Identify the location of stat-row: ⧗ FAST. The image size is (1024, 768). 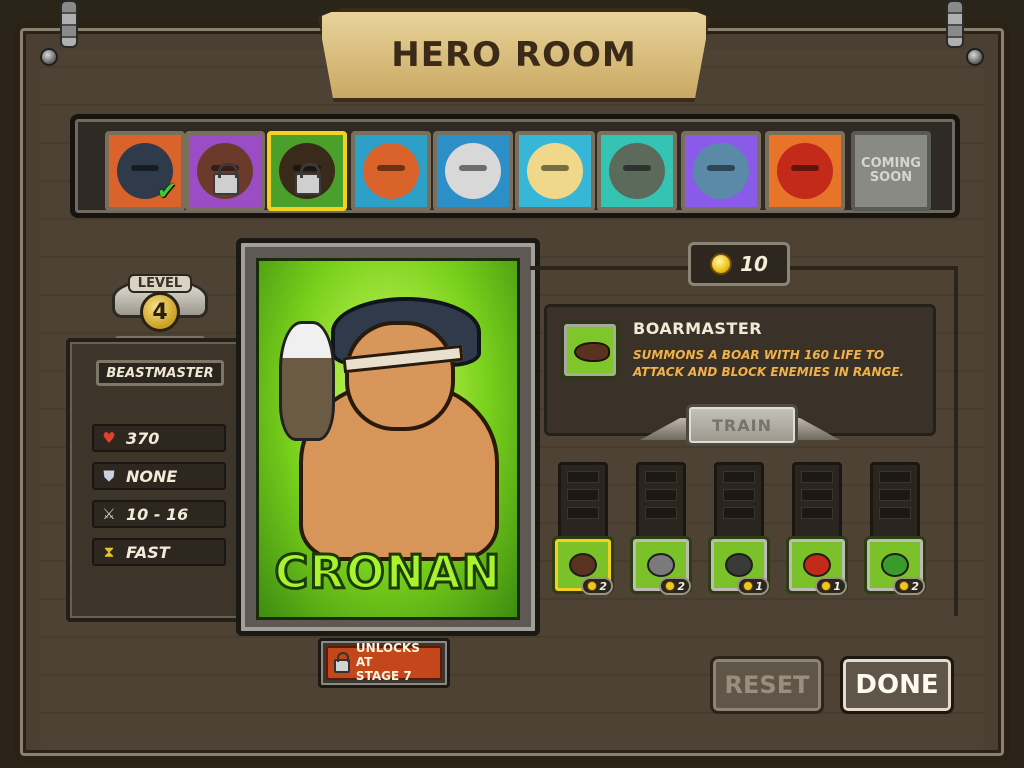
(159, 552).